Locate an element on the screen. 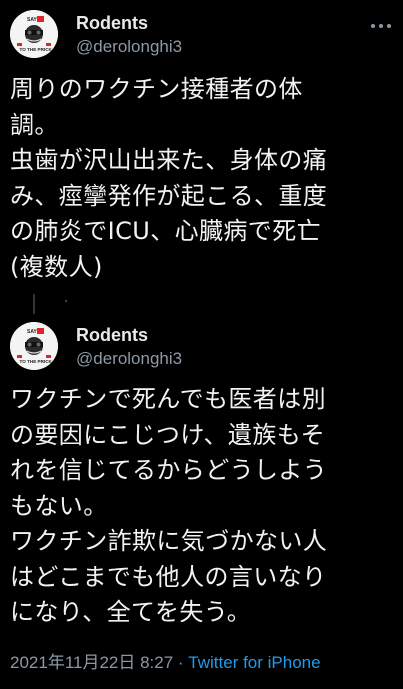  thread-connector-line is located at coordinates (34, 304).